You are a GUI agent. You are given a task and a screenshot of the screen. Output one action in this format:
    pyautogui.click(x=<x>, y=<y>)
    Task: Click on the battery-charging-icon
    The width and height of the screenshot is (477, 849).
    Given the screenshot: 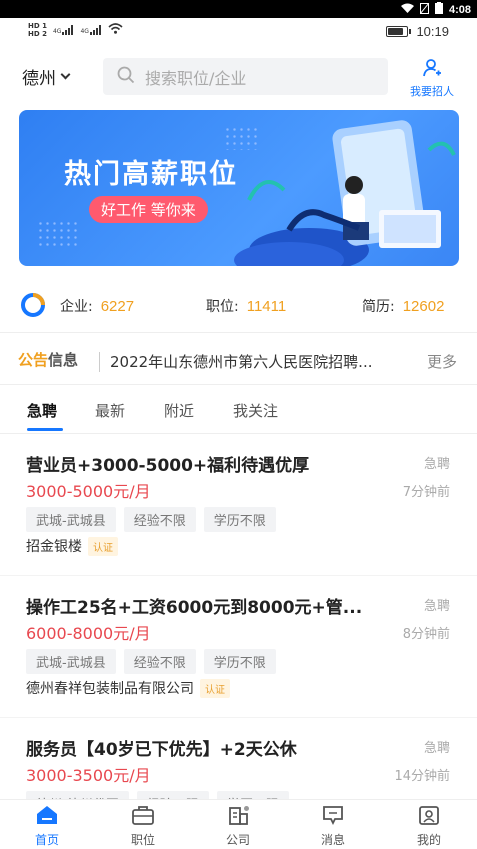 What is the action you would take?
    pyautogui.click(x=438, y=9)
    